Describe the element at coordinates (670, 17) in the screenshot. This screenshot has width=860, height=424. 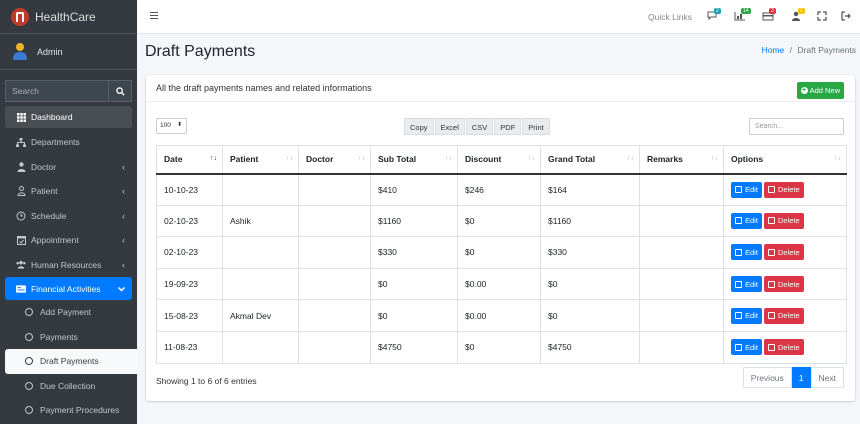
I see `quick-links: Quick Links` at that location.